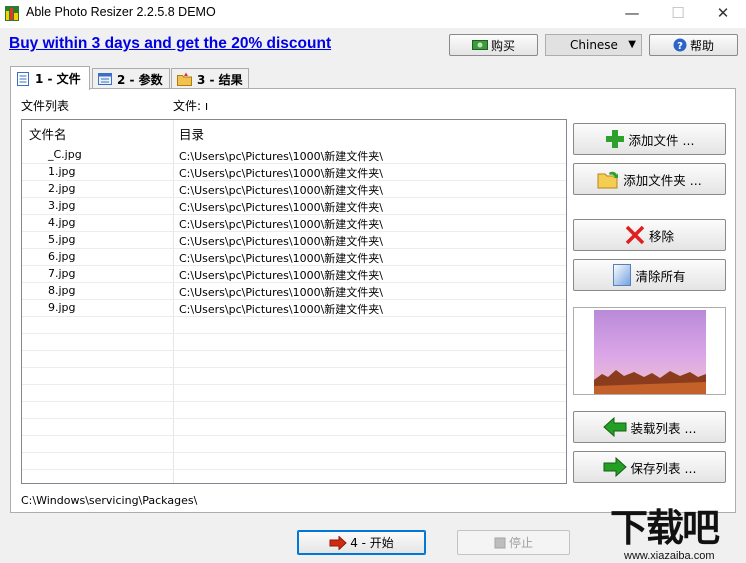 The height and width of the screenshot is (563, 746). Describe the element at coordinates (184, 79) in the screenshot. I see `results-icon` at that location.